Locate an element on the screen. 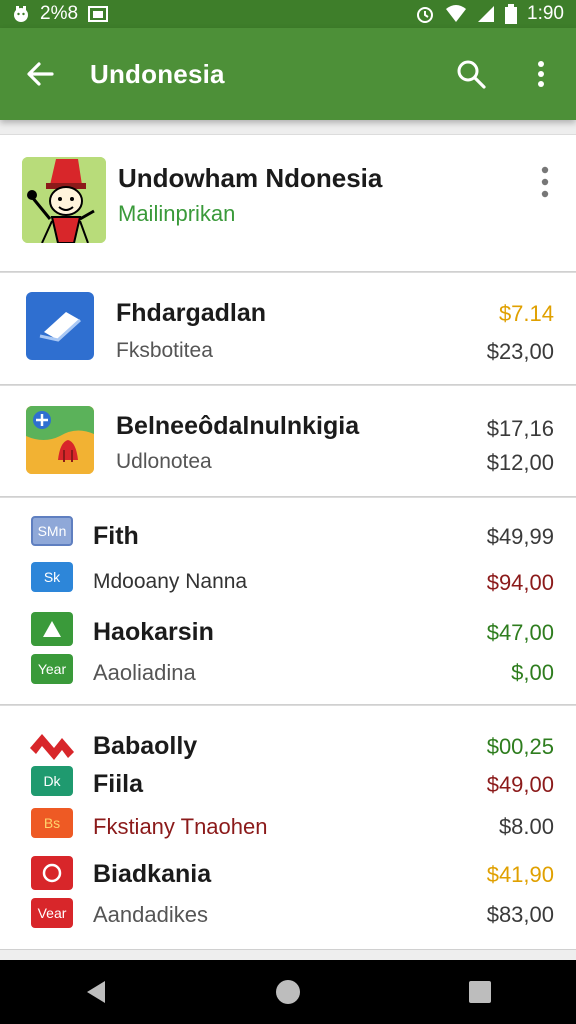 The height and width of the screenshot is (1024, 576). puzzle-icon is located at coordinates (60, 440).